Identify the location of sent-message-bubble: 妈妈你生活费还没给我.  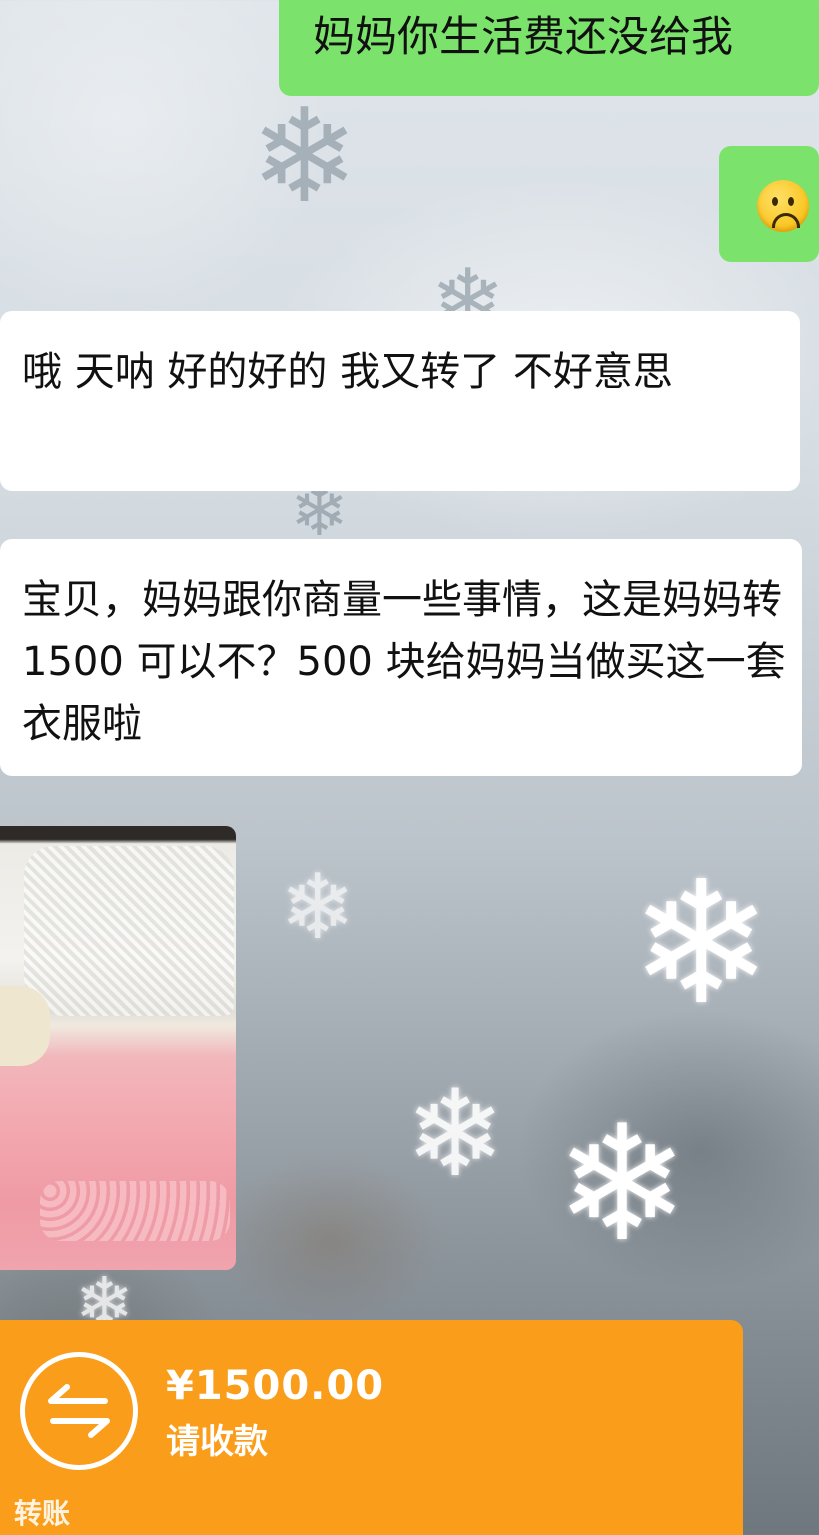
(549, 48).